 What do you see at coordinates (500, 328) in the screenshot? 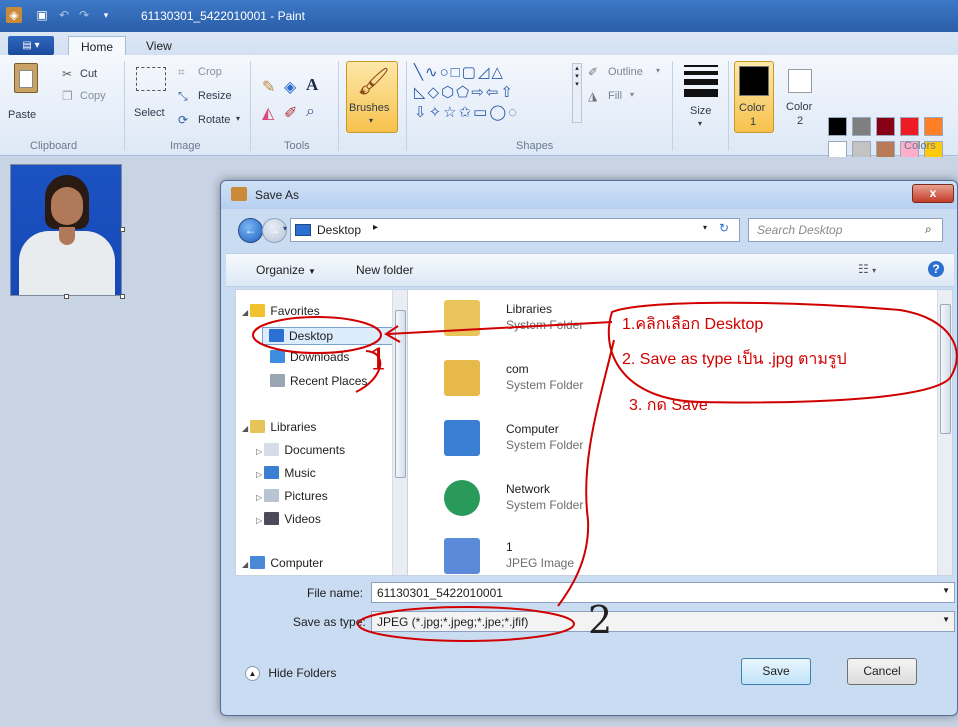
I see `arrow-line-step1` at bounding box center [500, 328].